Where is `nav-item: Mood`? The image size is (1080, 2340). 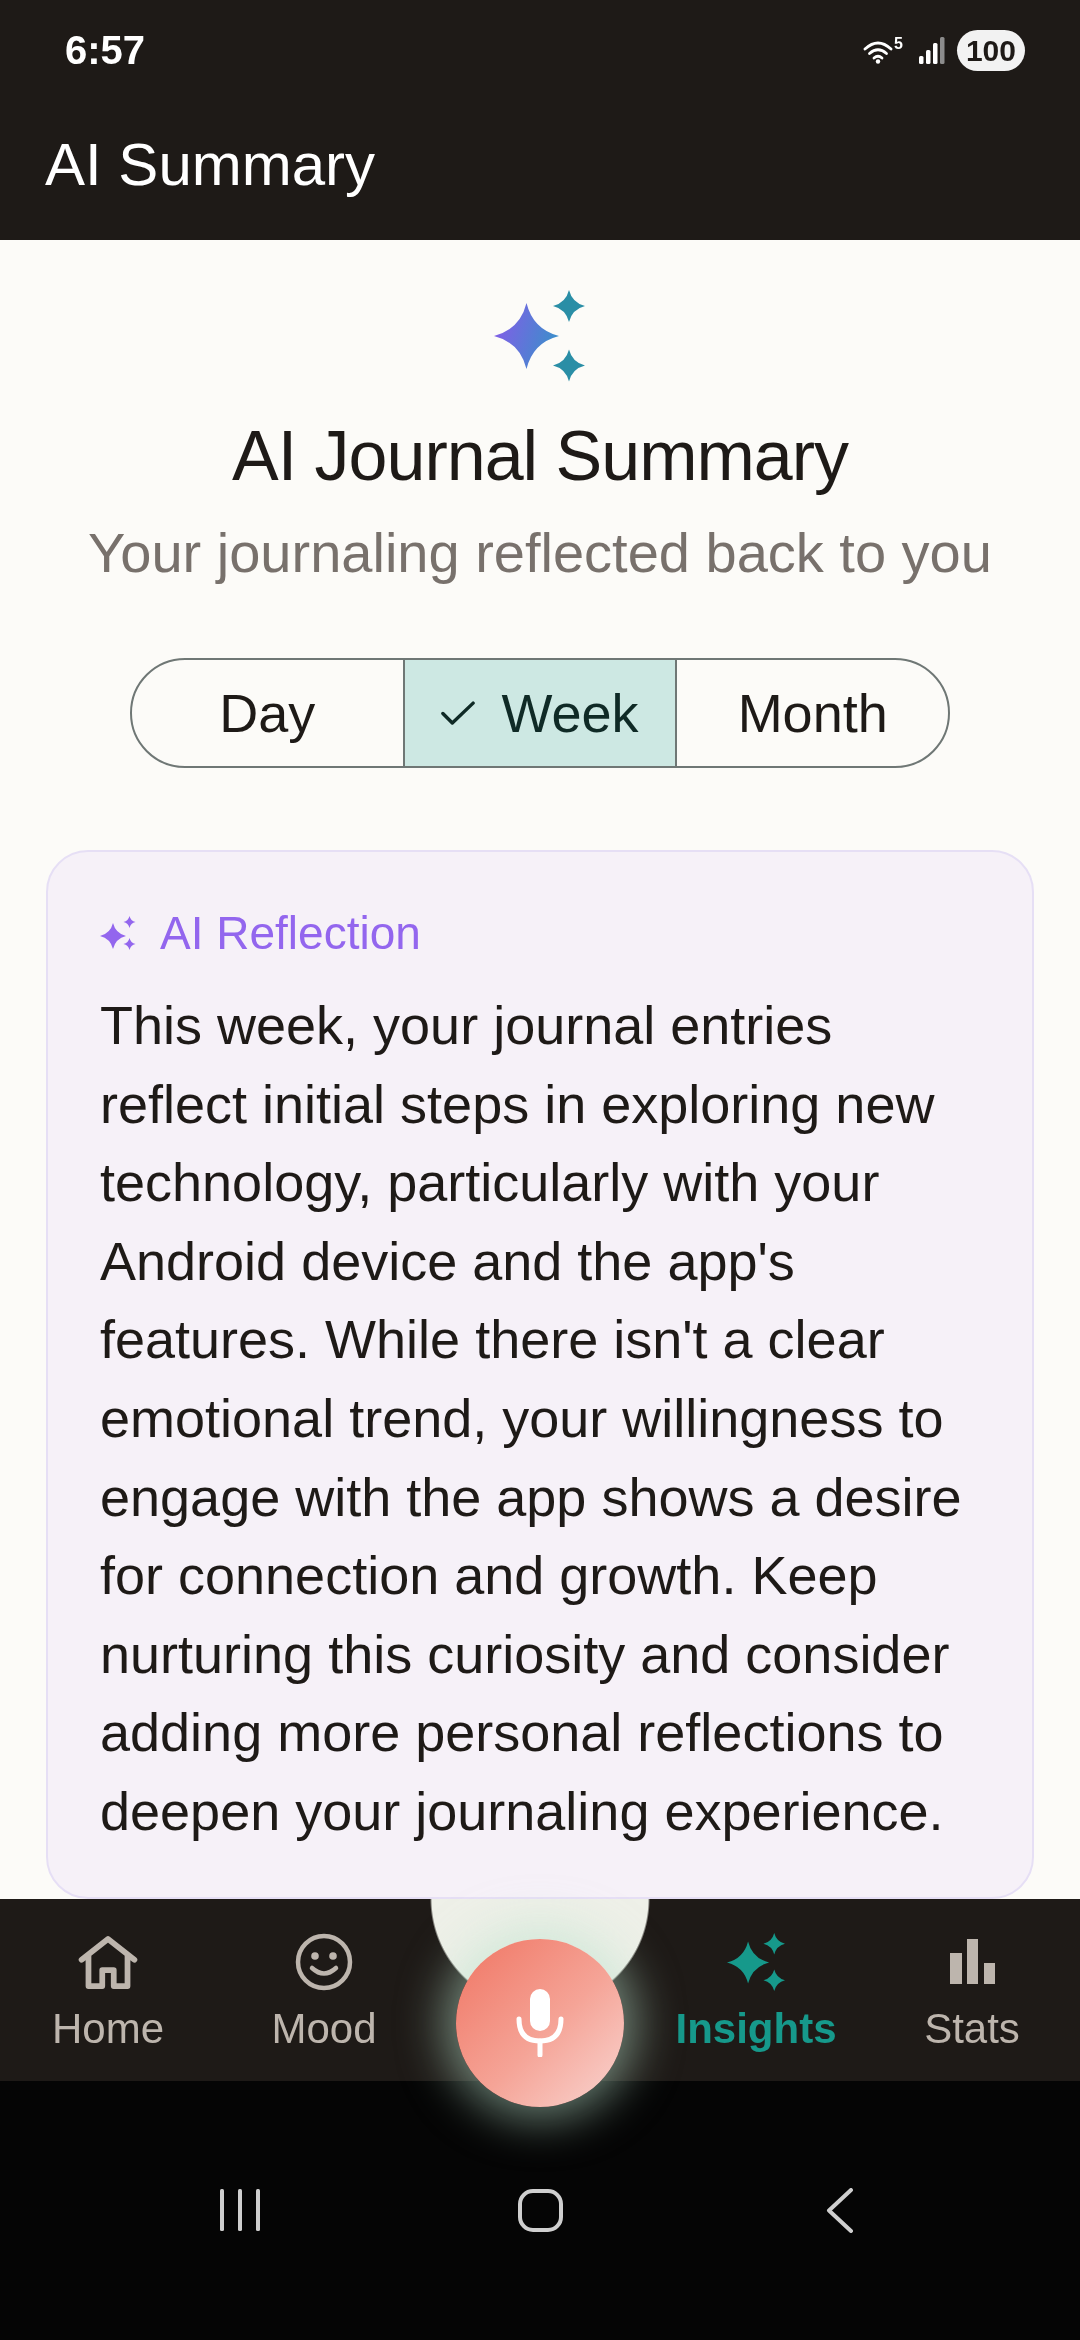
nav-item: Mood is located at coordinates (324, 1989).